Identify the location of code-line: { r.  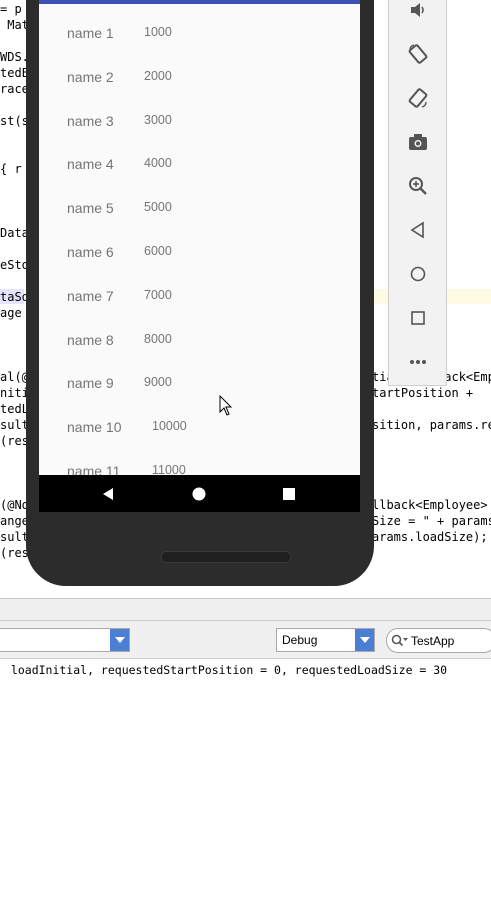
(11, 169).